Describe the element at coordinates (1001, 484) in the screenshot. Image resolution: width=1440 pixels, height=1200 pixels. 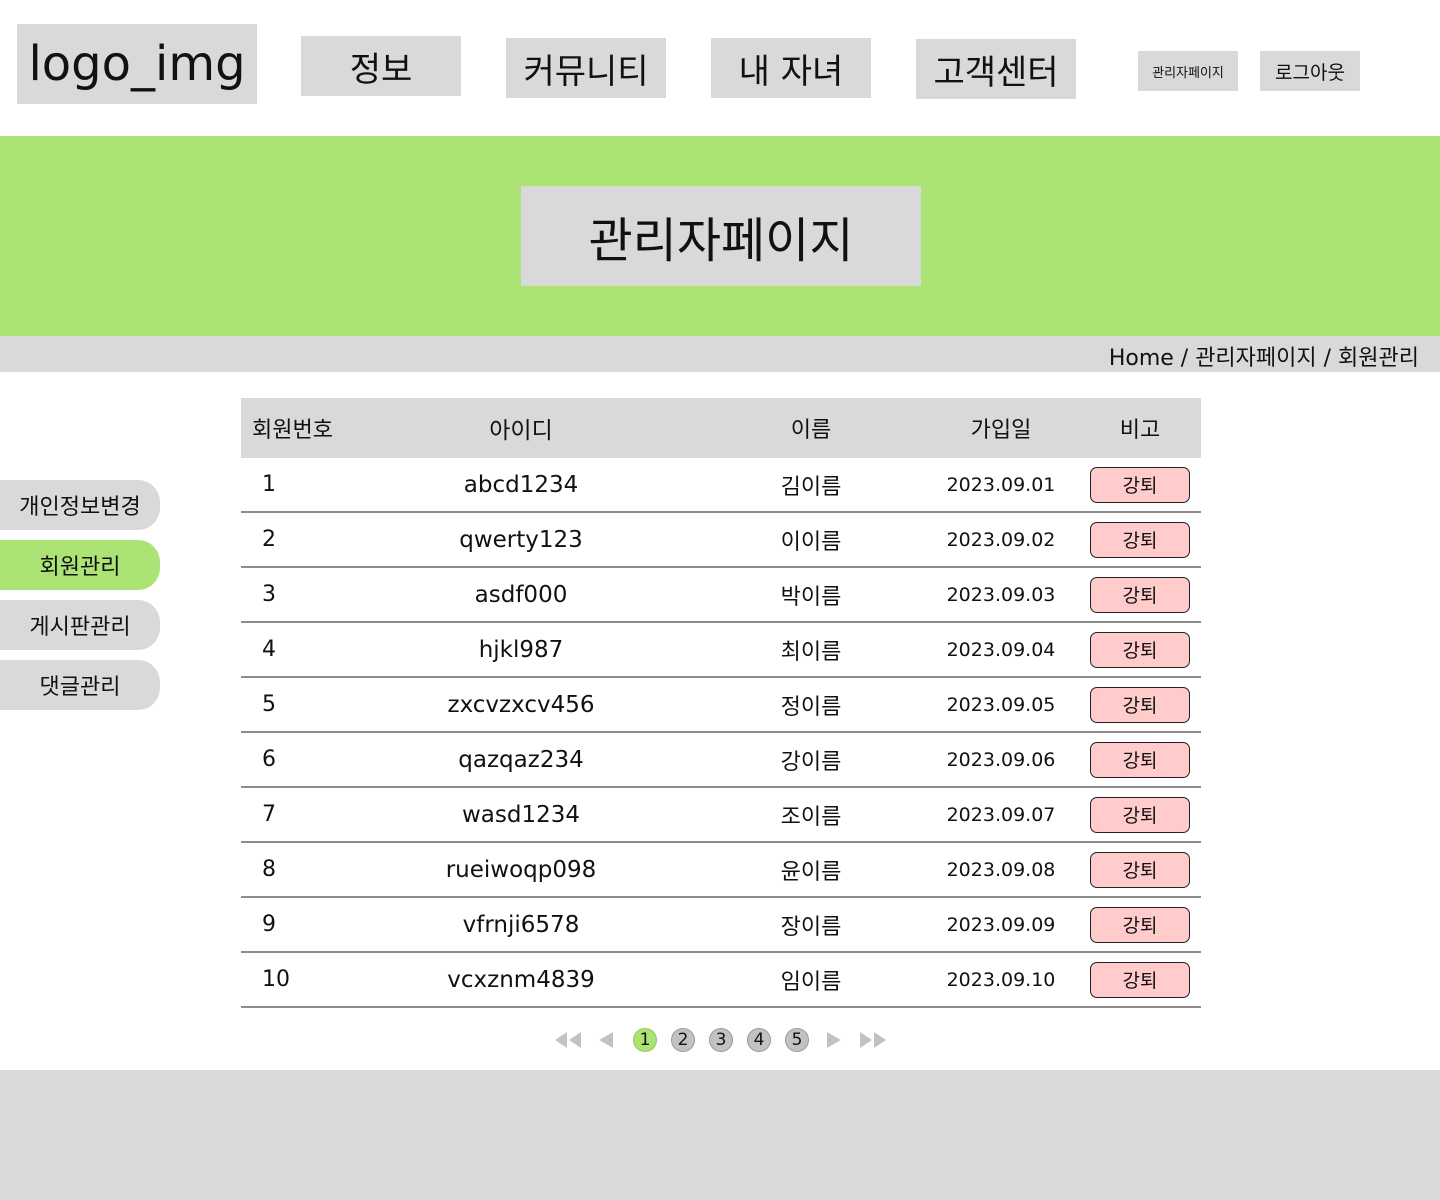
I see `member-join-date: 2023.09.01` at that location.